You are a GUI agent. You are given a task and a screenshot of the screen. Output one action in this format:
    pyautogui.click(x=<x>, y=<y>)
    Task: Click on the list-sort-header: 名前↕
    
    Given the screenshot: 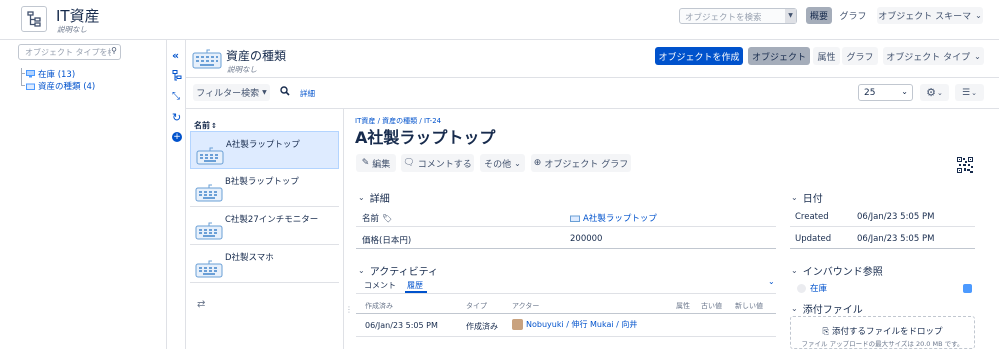 What is the action you would take?
    pyautogui.click(x=205, y=125)
    